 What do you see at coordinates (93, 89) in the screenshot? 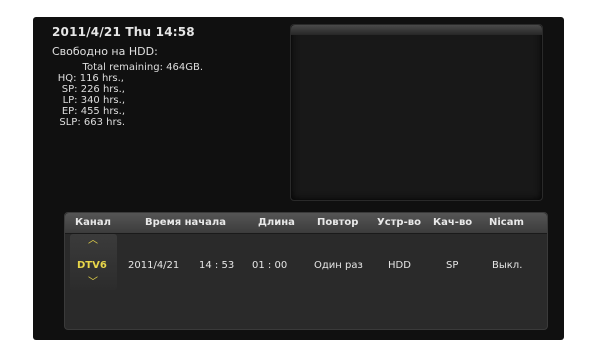
I see `hdd-sp-hours: SP: 226 hrs.,` at bounding box center [93, 89].